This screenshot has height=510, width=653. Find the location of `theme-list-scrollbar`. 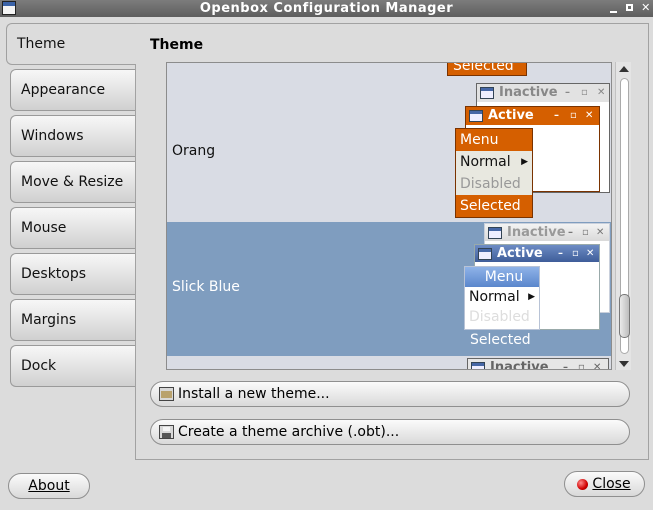

theme-list-scrollbar is located at coordinates (623, 216).